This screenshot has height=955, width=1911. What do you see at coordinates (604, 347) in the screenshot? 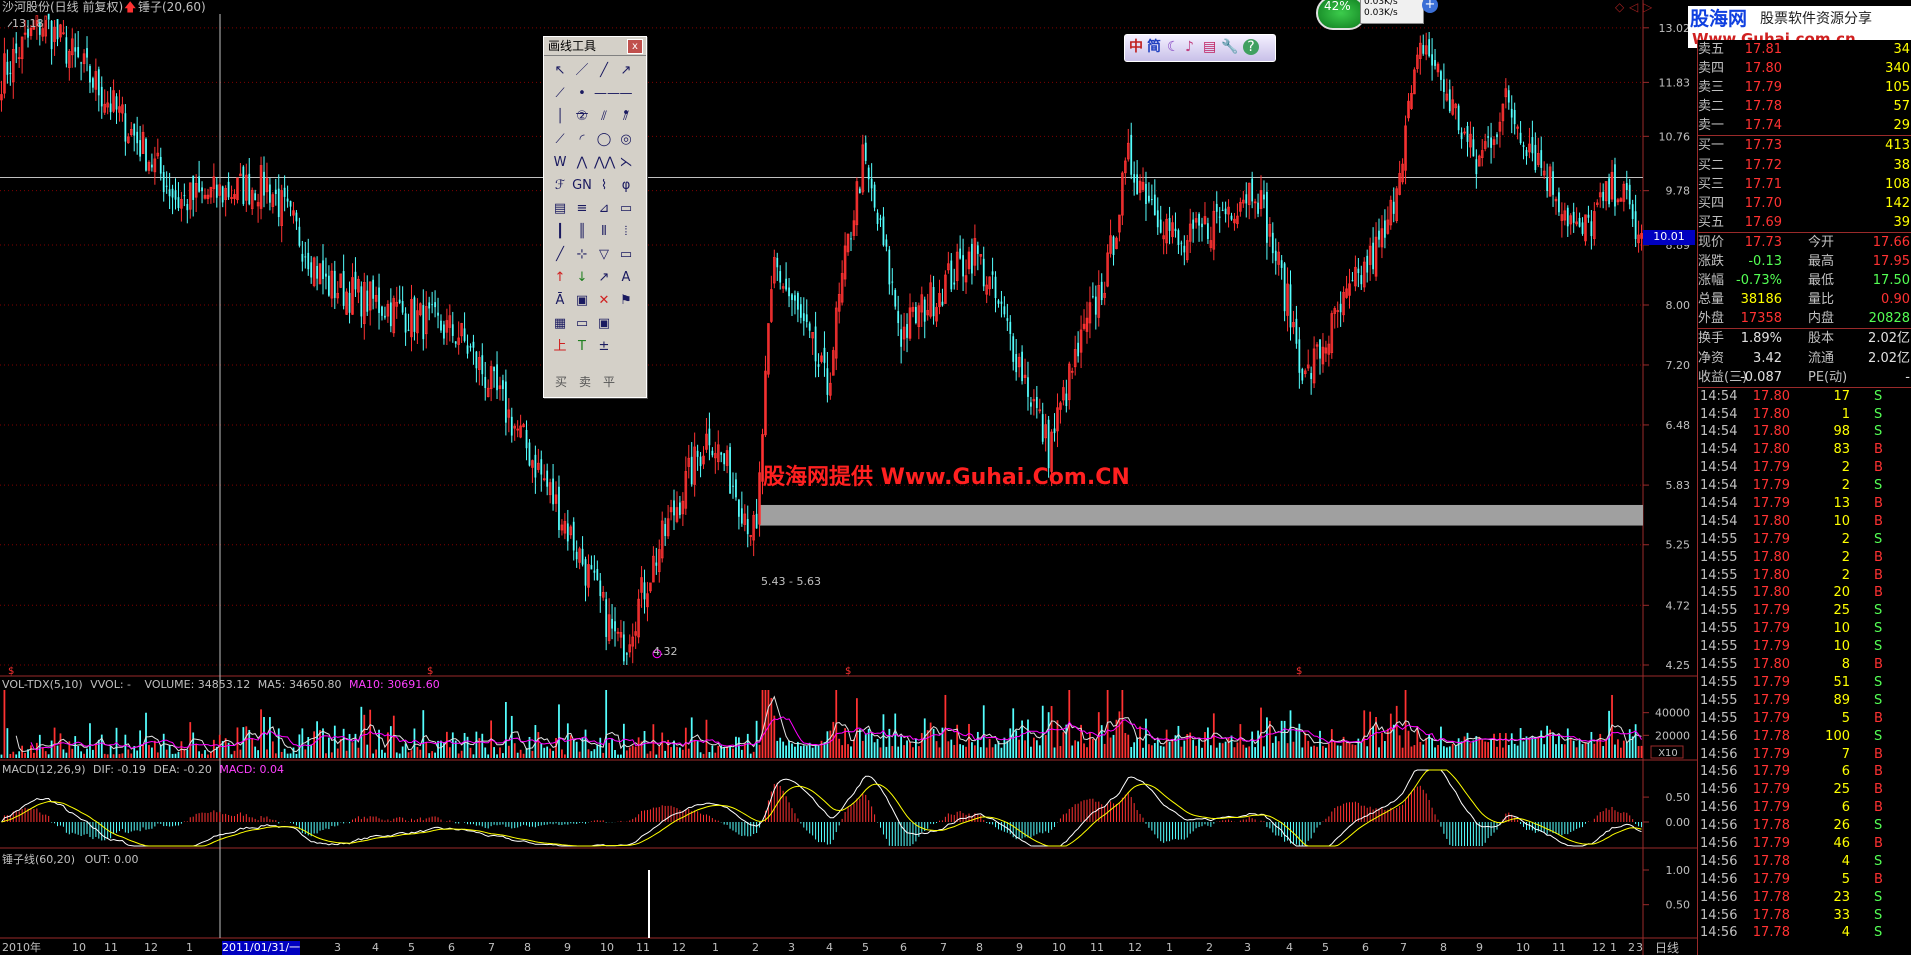
I see `flat-mark-icon: ±` at bounding box center [604, 347].